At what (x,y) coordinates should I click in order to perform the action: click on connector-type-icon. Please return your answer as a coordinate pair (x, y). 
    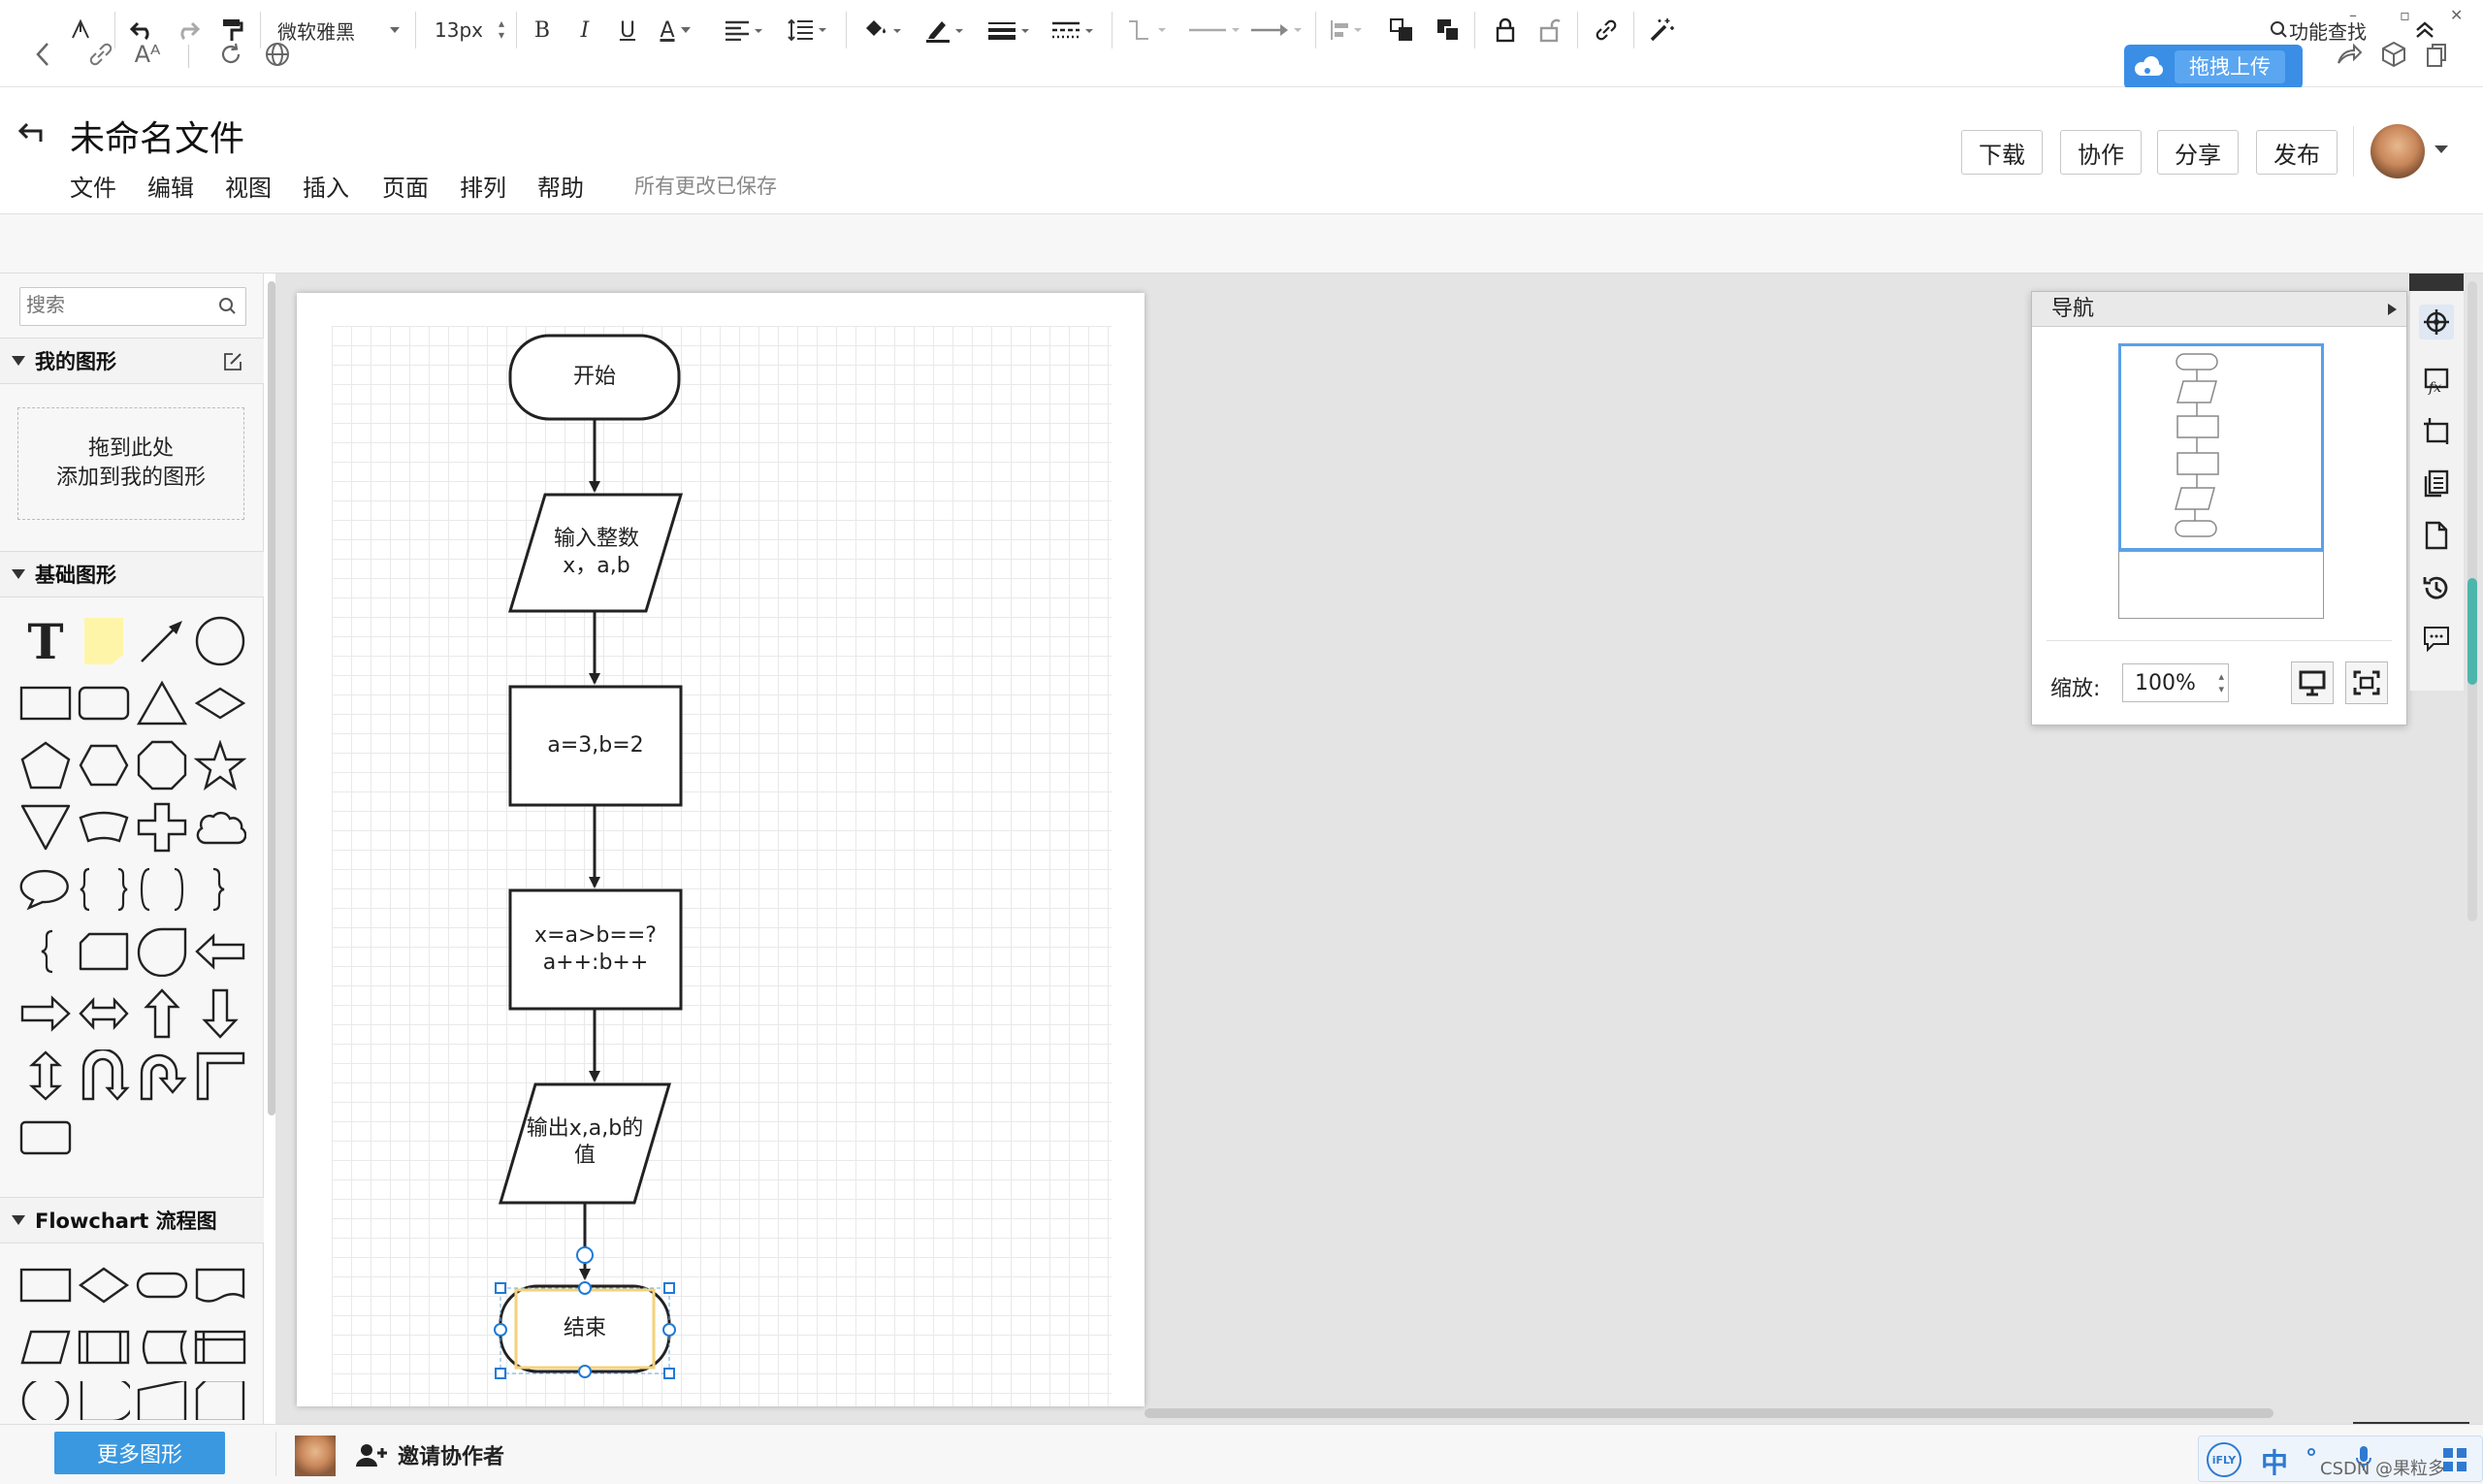
    Looking at the image, I should click on (1148, 30).